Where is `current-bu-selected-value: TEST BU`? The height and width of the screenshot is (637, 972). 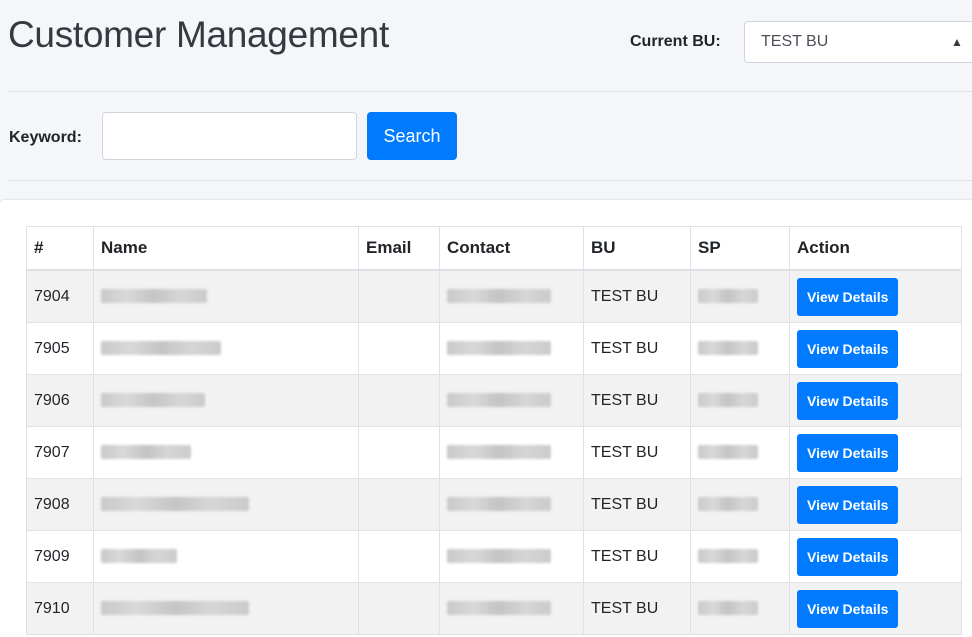
current-bu-selected-value: TEST BU is located at coordinates (795, 41).